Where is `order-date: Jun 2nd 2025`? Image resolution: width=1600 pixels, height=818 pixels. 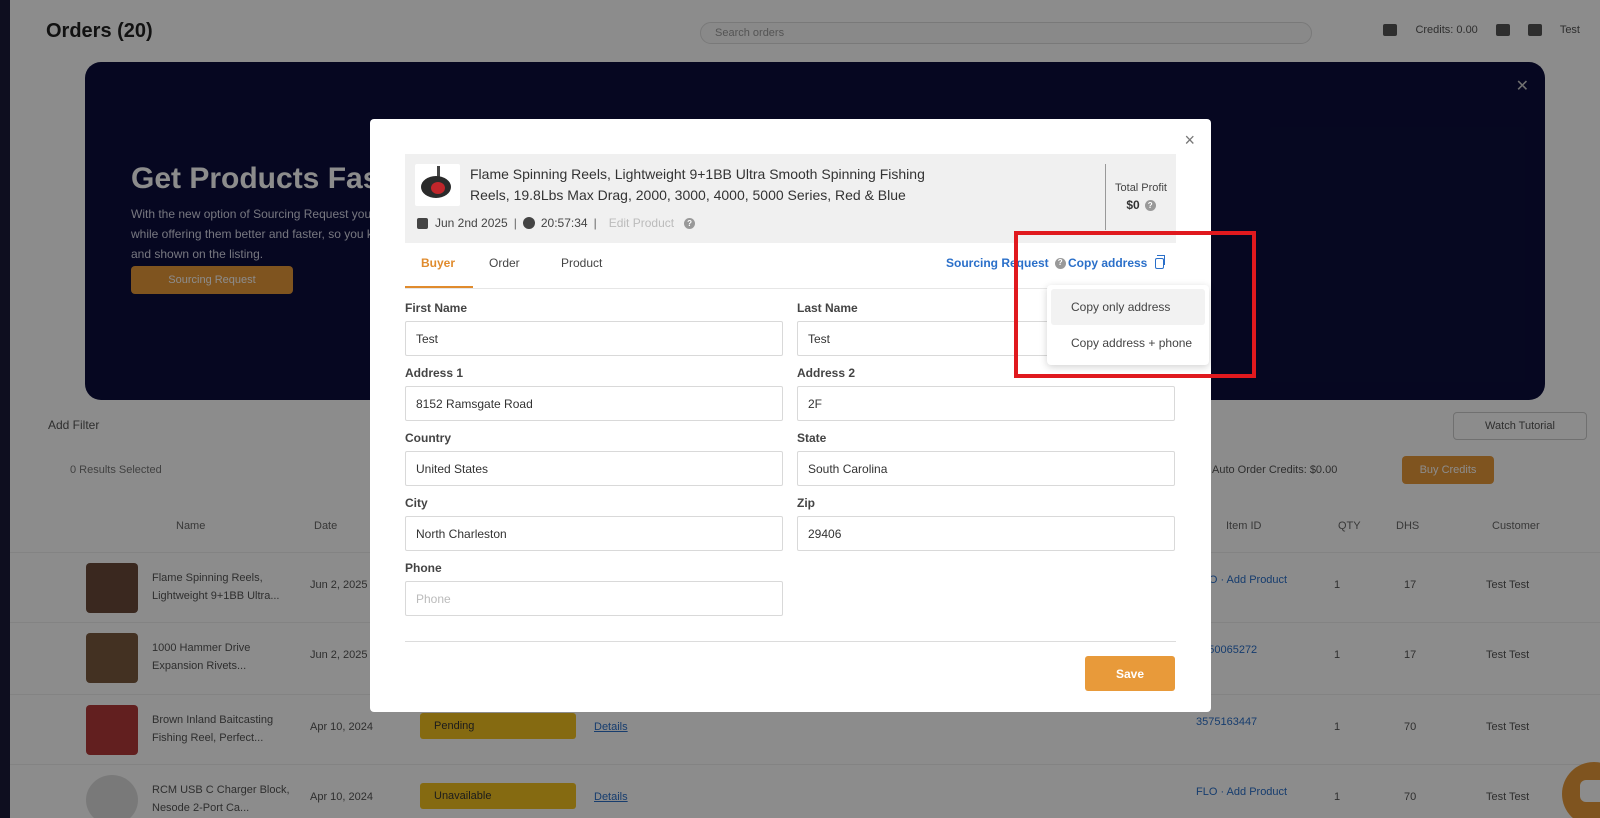
order-date: Jun 2nd 2025 is located at coordinates (471, 223).